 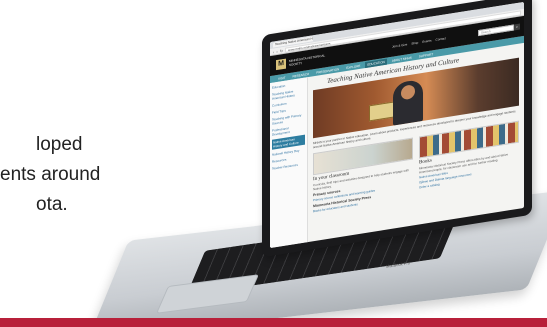 What do you see at coordinates (517, 27) in the screenshot?
I see `search-icon: ⌕` at bounding box center [517, 27].